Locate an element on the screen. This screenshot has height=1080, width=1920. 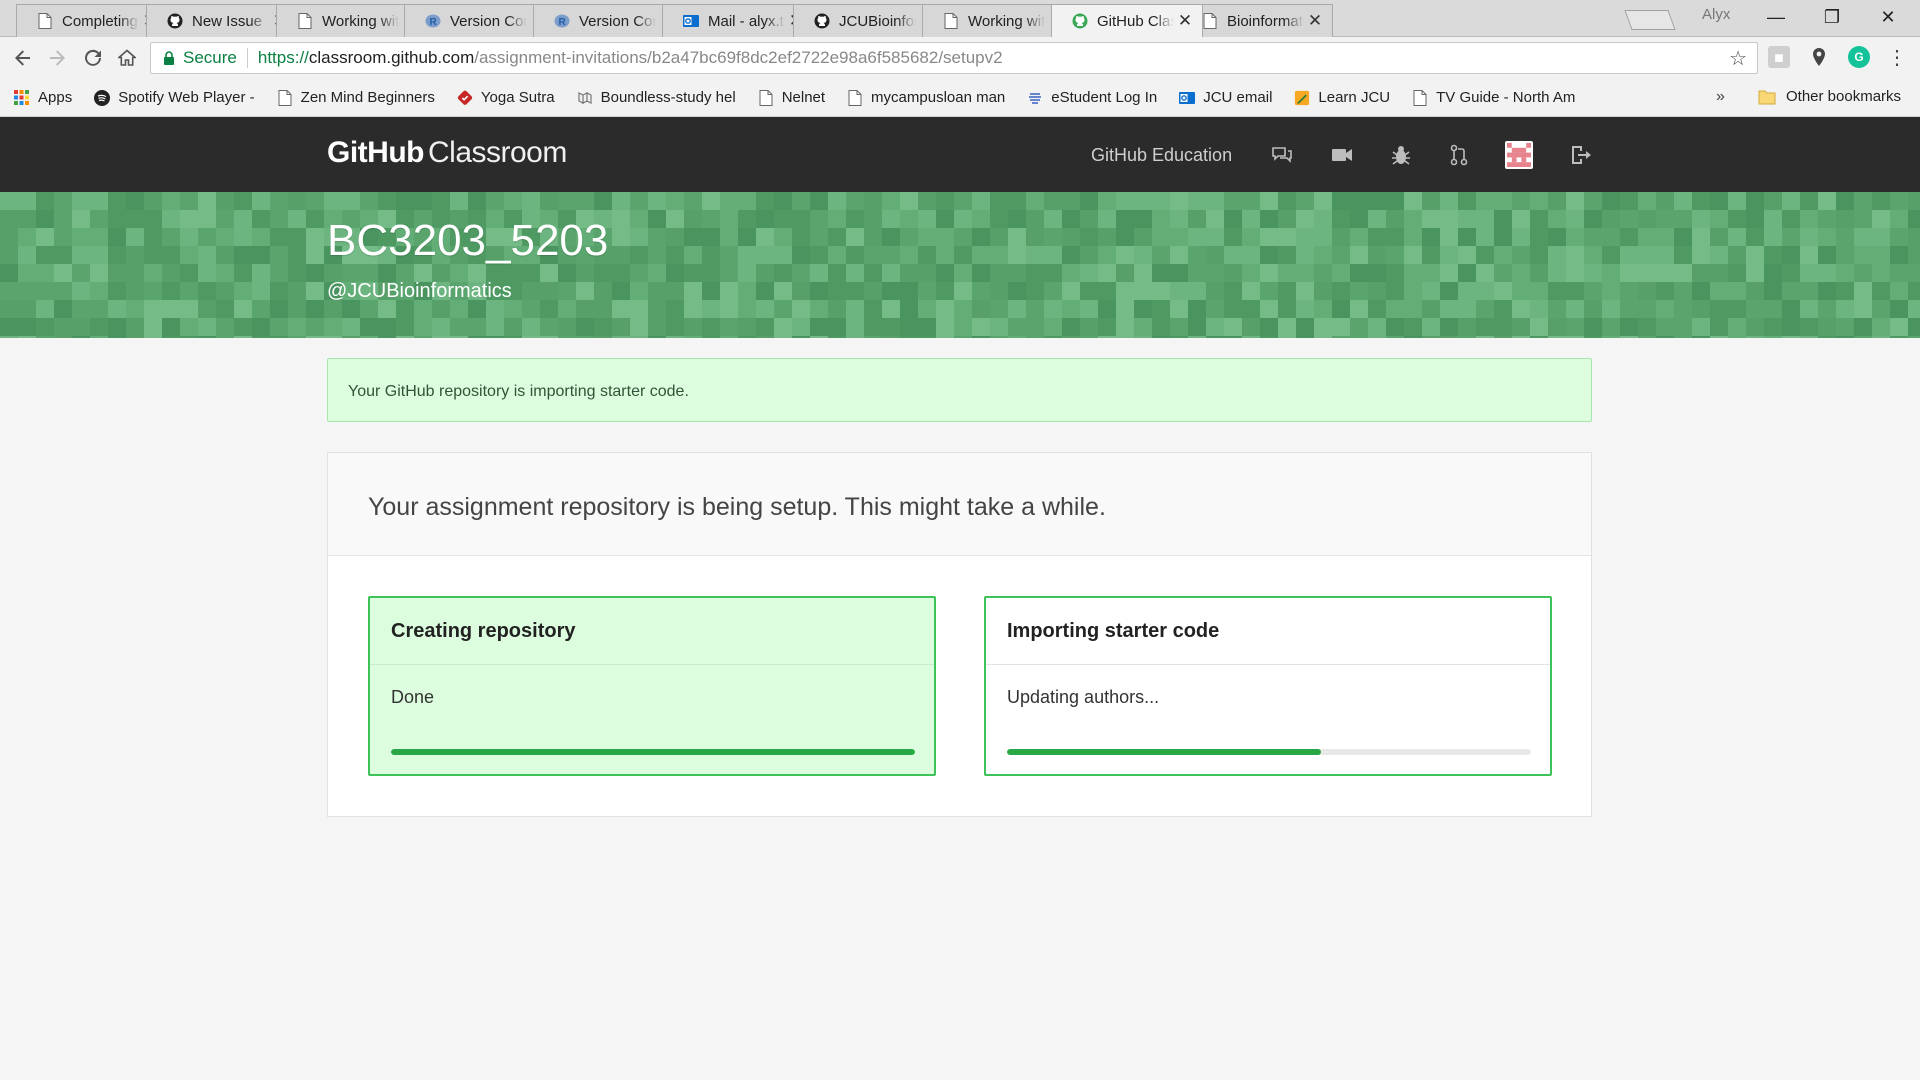
learnjcu-icon is located at coordinates (1302, 98).